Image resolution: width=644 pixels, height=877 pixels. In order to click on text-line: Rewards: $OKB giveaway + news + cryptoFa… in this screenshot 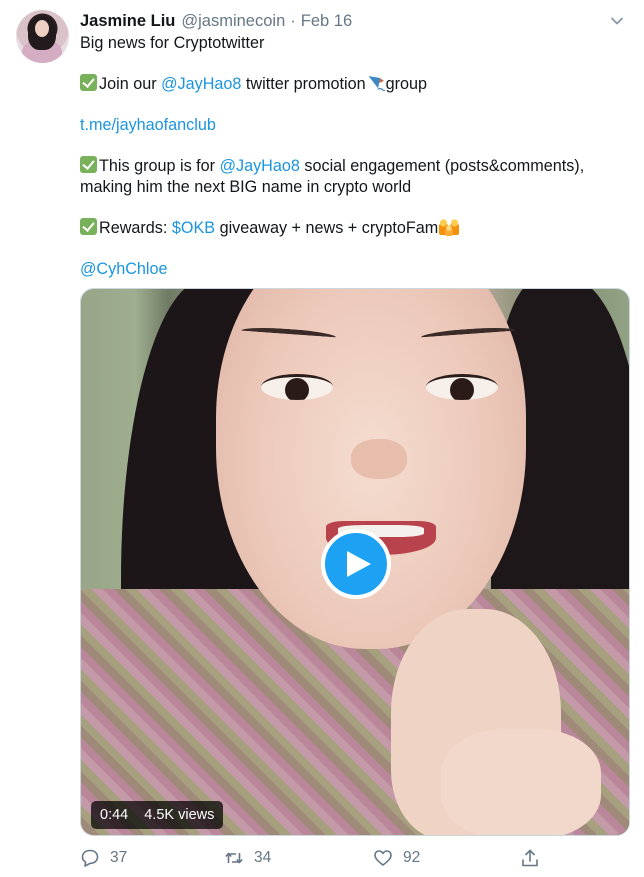, I will do `click(350, 228)`.